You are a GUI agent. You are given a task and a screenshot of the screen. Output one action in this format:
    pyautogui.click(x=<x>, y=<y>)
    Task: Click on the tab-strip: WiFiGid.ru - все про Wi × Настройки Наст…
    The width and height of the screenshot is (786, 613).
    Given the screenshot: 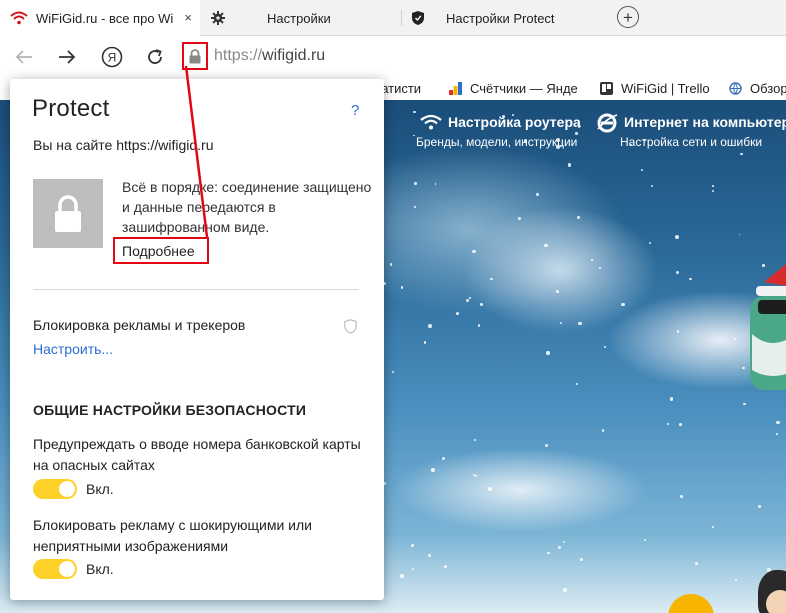 What is the action you would take?
    pyautogui.click(x=393, y=18)
    